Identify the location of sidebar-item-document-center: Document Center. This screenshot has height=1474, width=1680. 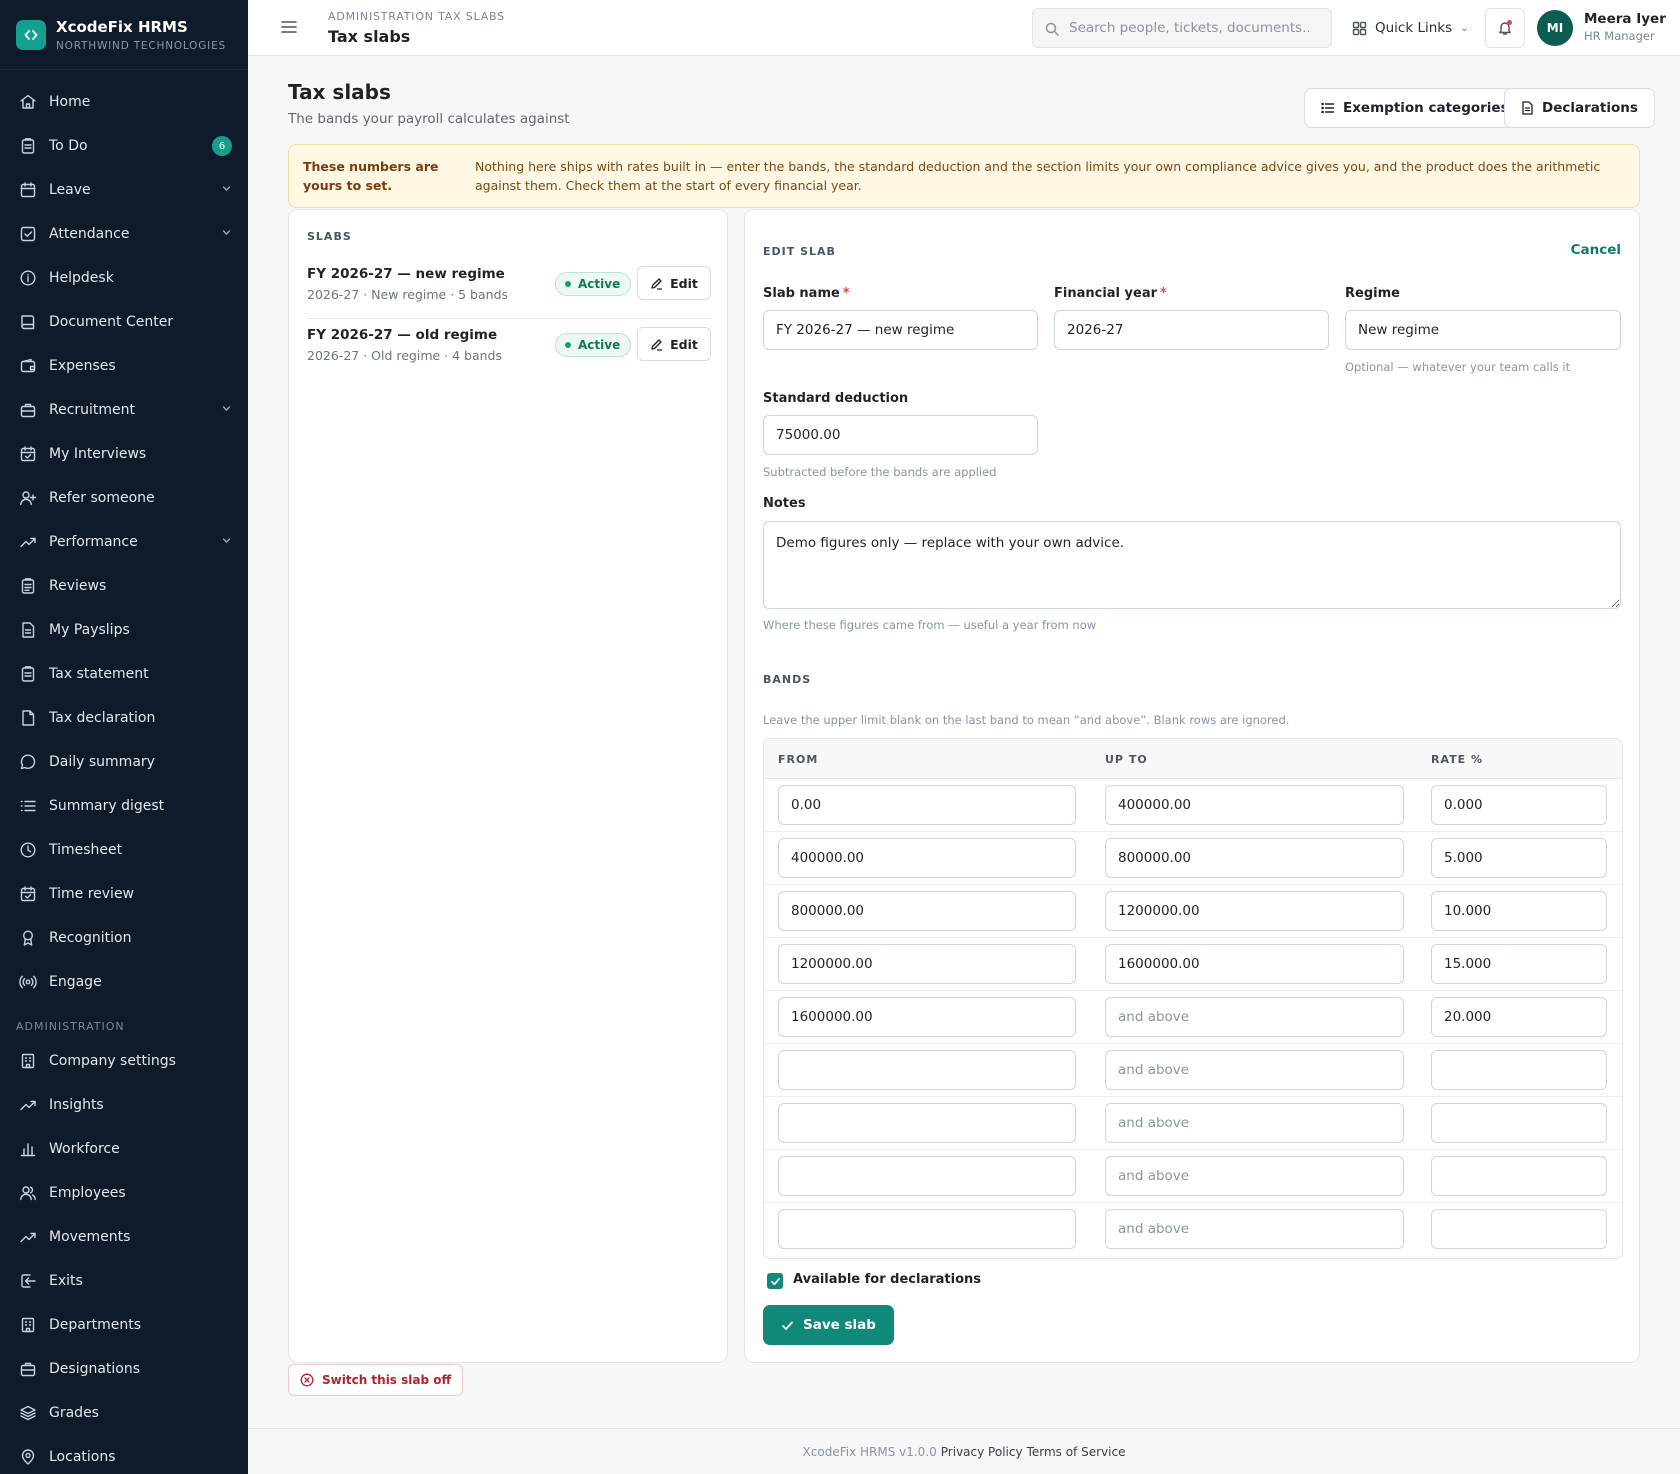
(124, 322).